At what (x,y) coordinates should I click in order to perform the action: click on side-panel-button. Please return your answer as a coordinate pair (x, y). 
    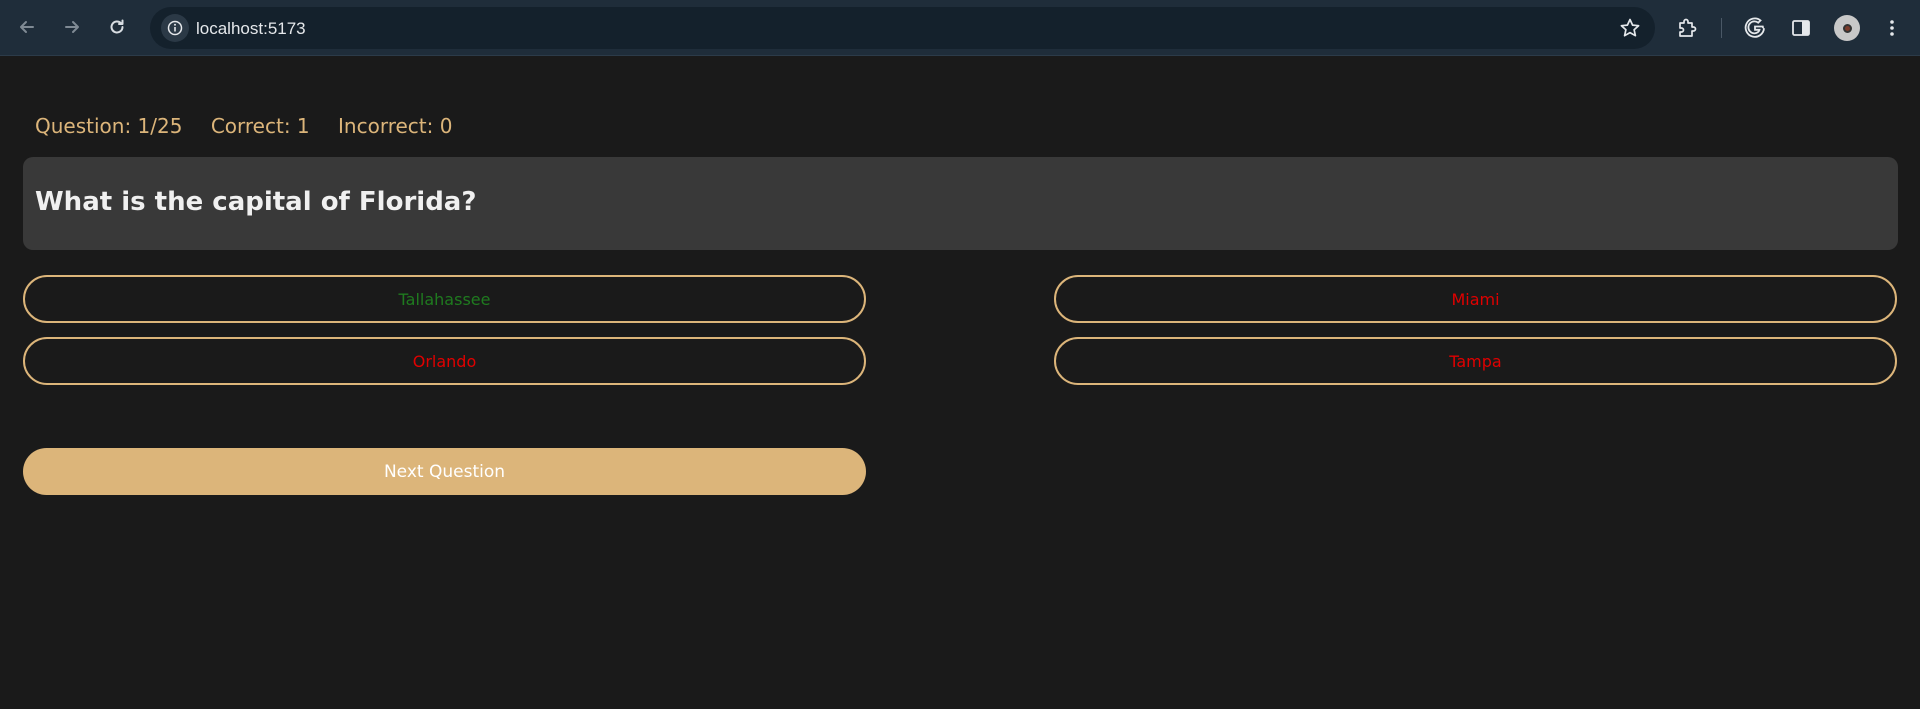
    Looking at the image, I should click on (1801, 28).